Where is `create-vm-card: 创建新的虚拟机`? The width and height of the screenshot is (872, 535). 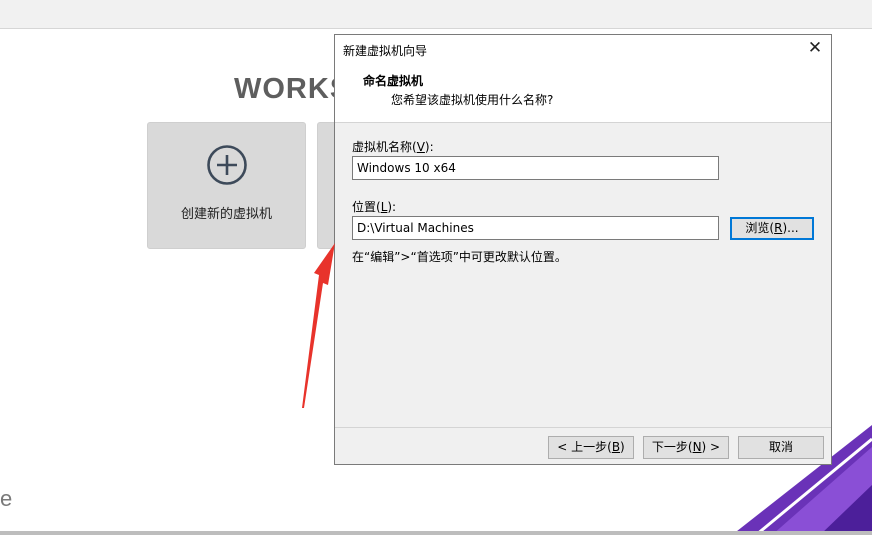 create-vm-card: 创建新的虚拟机 is located at coordinates (226, 185).